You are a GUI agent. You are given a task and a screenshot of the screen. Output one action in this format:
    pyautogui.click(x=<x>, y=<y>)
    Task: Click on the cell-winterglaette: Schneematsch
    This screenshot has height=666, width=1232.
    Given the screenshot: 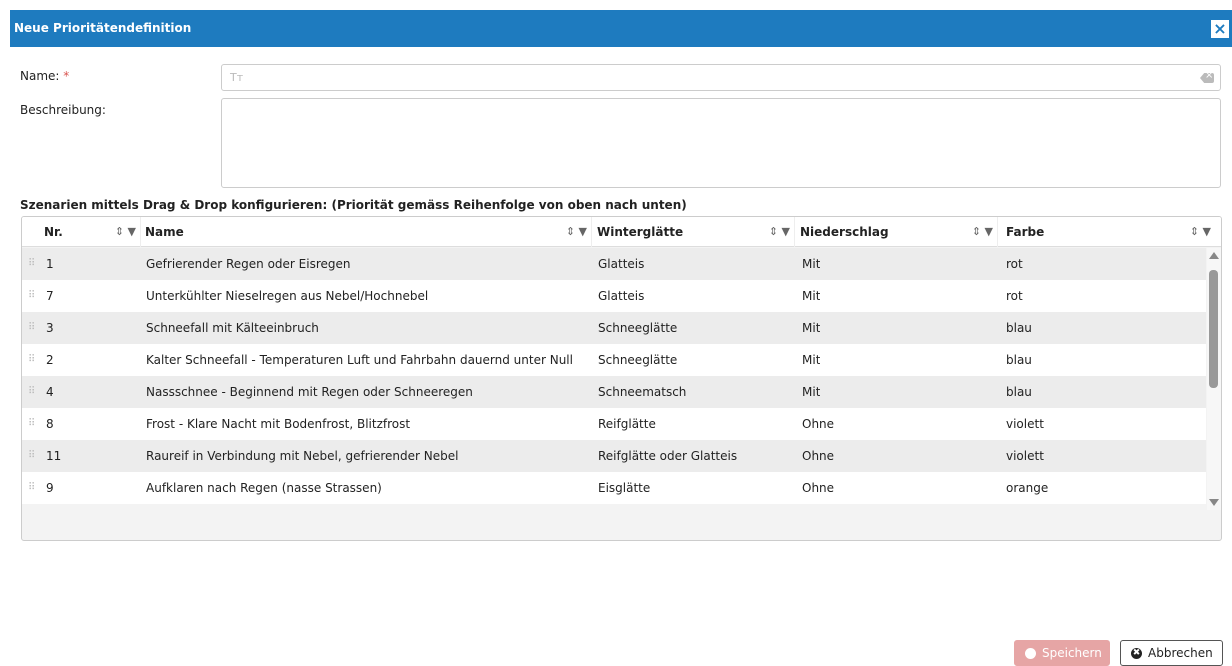 What is the action you would take?
    pyautogui.click(x=642, y=392)
    